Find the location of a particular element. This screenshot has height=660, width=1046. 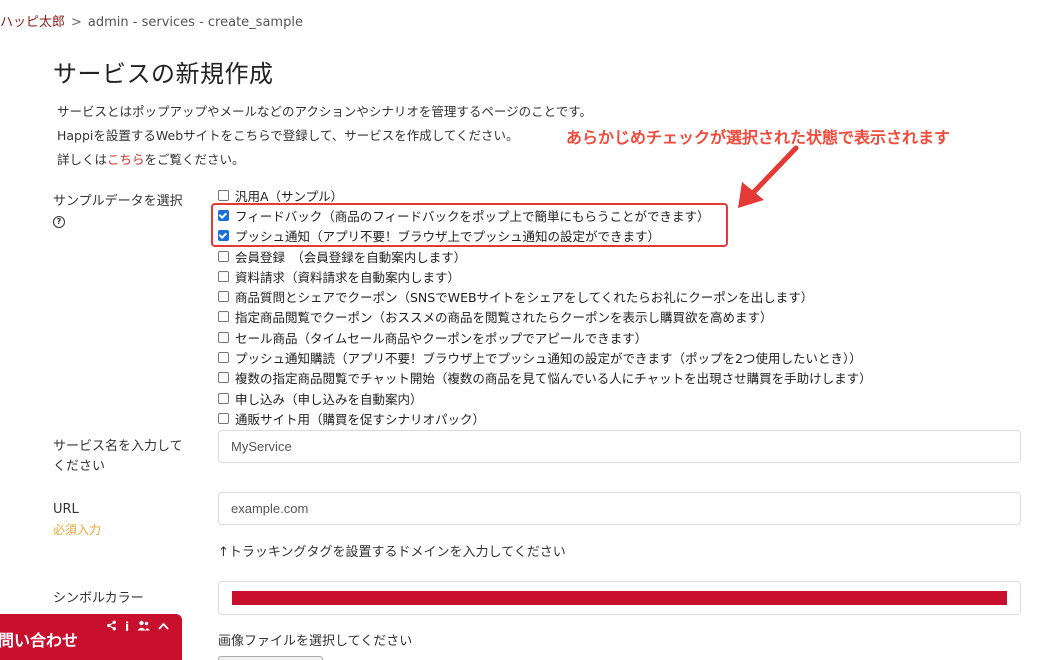

sample-option-member-registration: 会員登録 （会員登録を自動案内します） is located at coordinates (545, 256).